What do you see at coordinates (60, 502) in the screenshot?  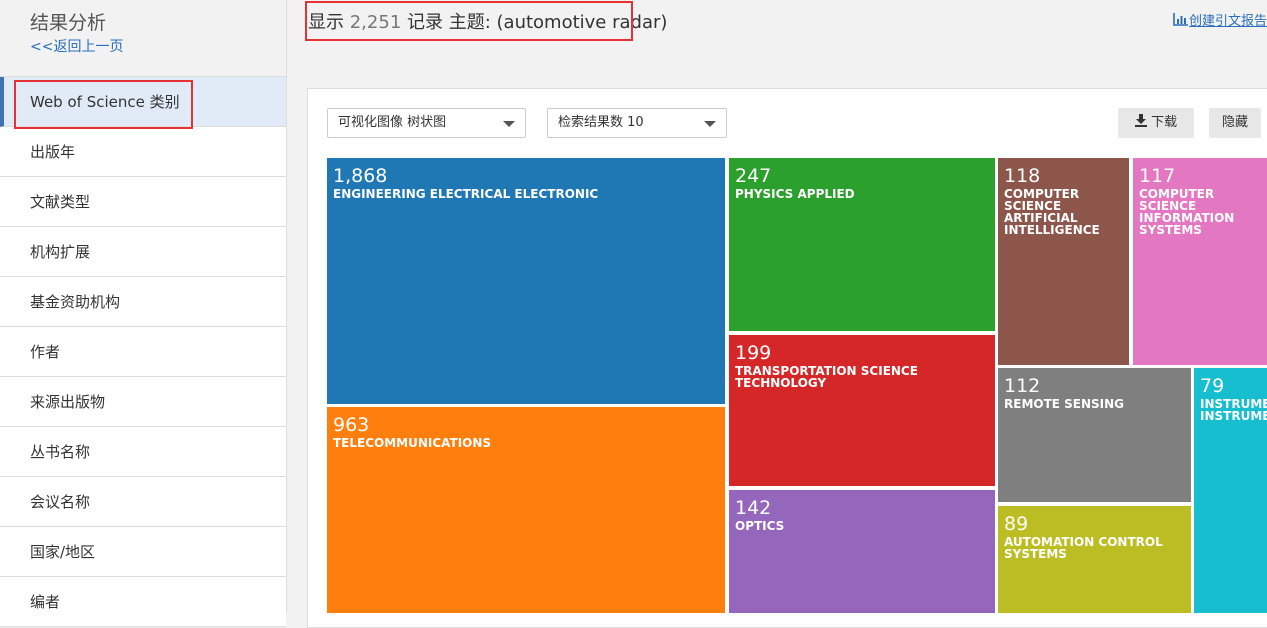 I see `sidebar-item-label: 会议名称` at bounding box center [60, 502].